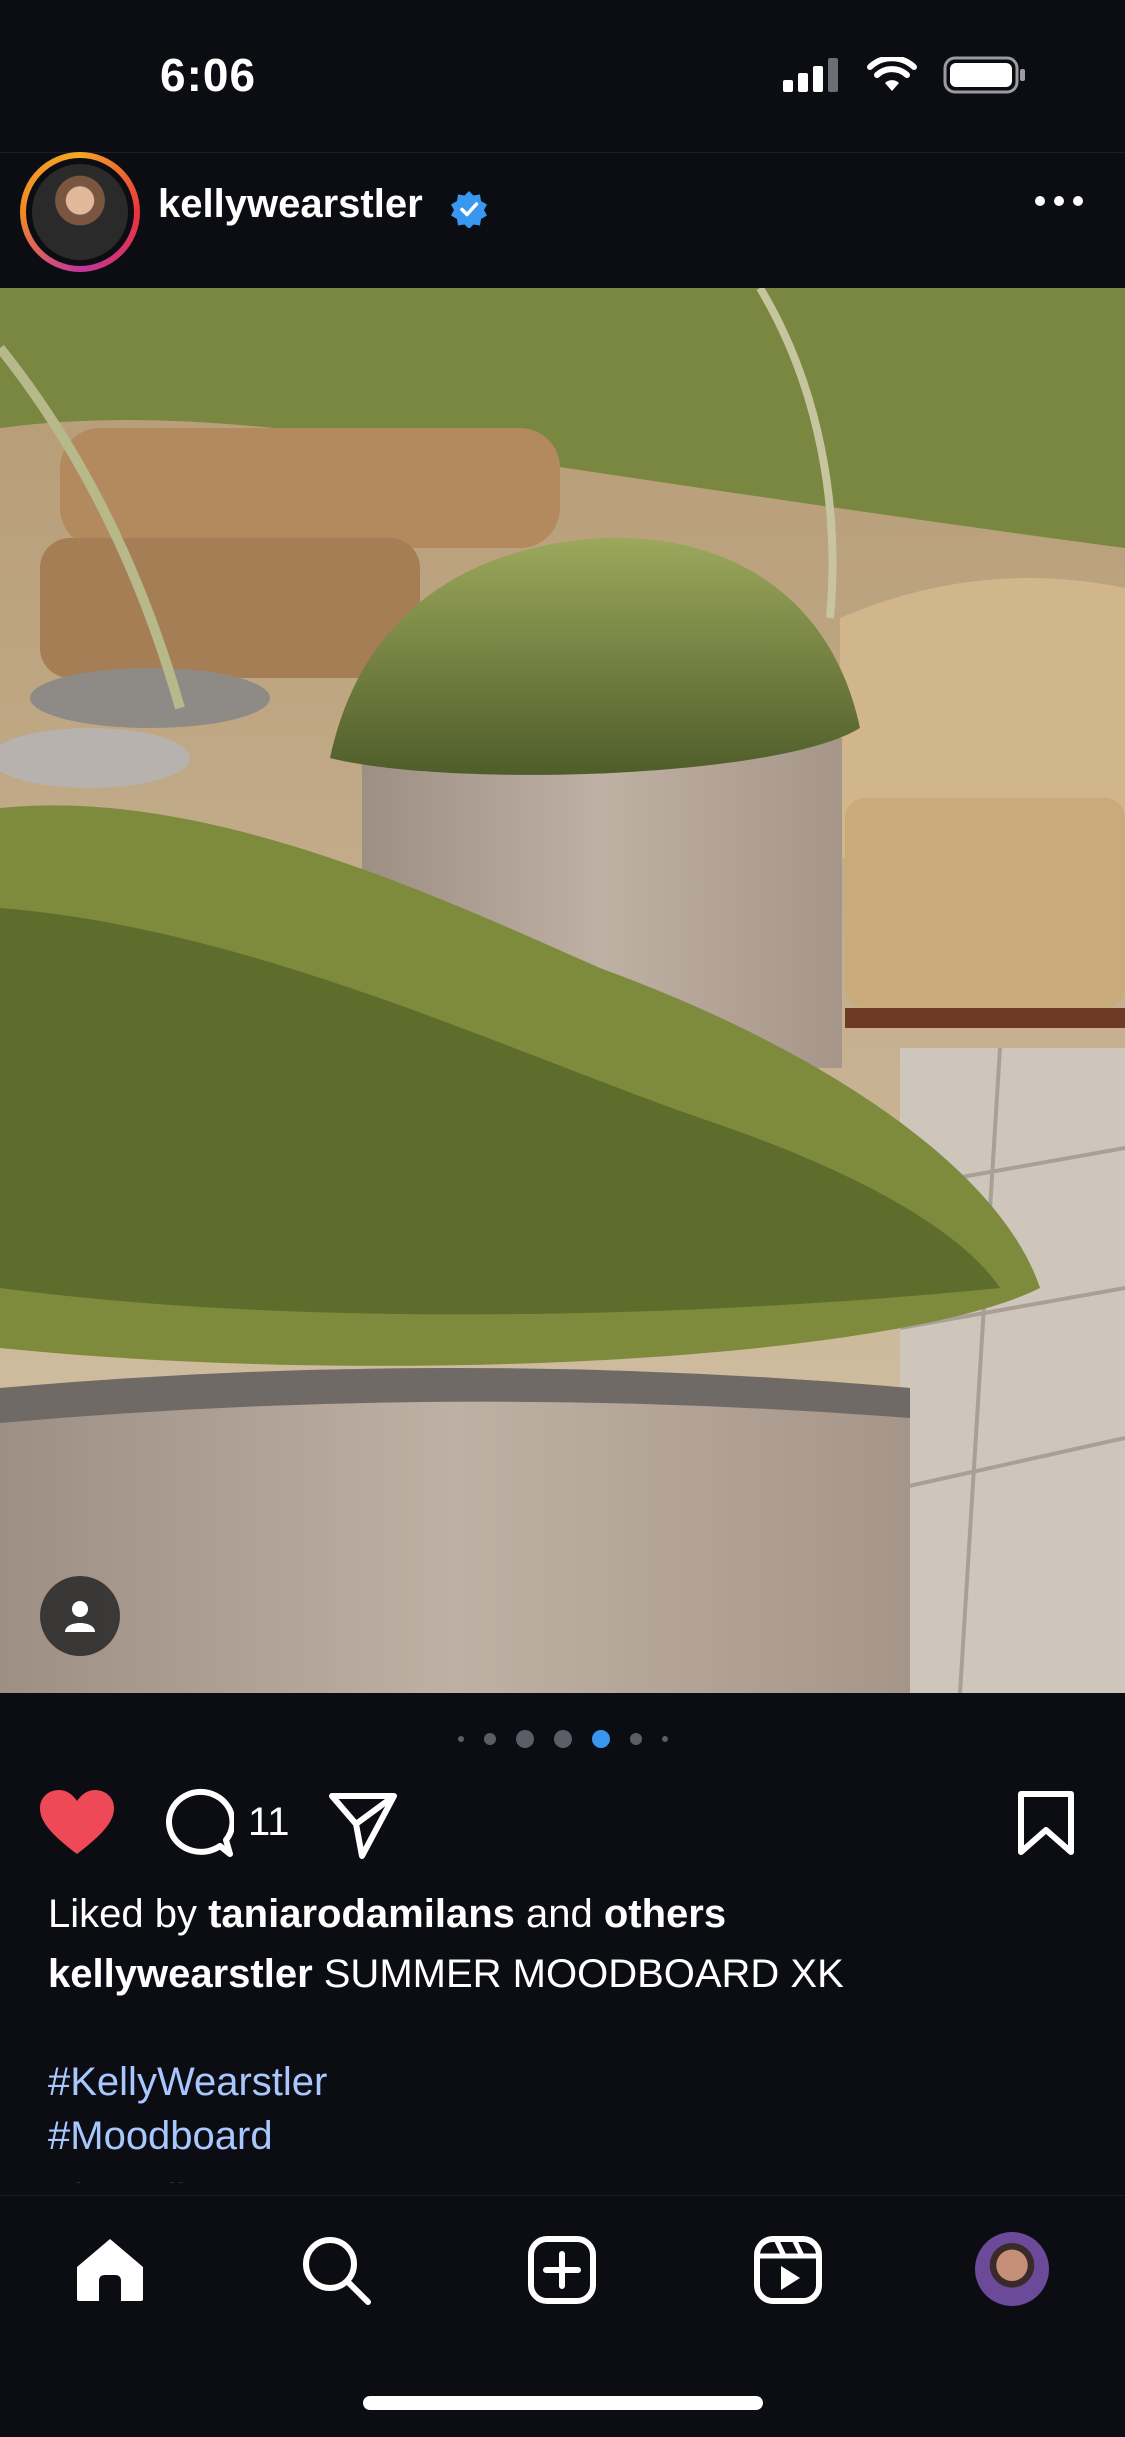 This screenshot has width=1125, height=2437. I want to click on search-icon, so click(337, 2271).